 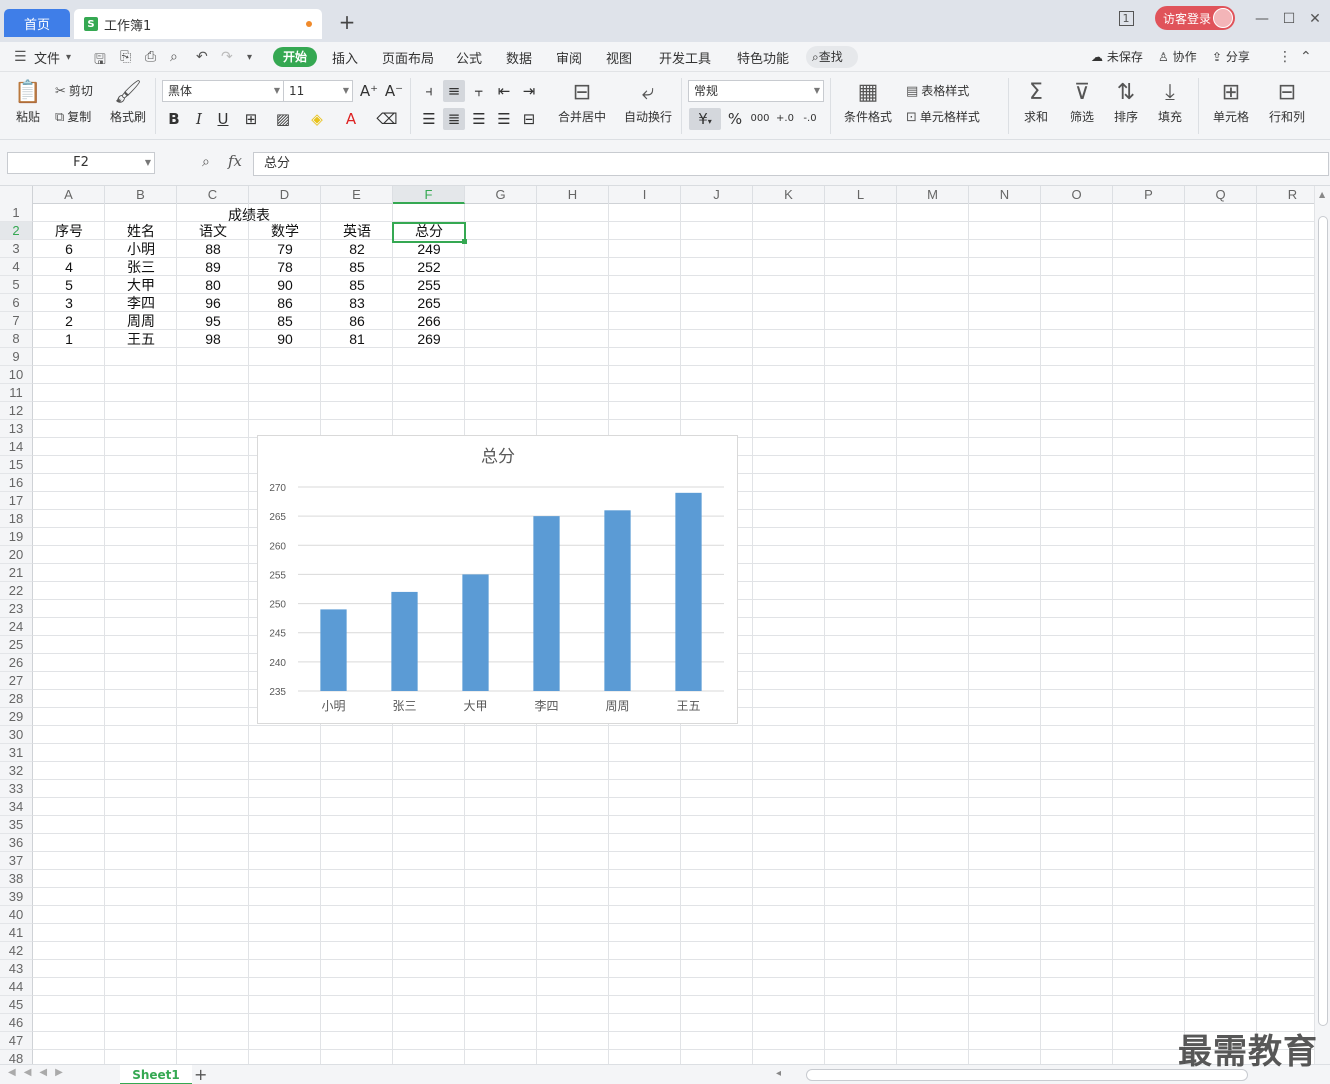 I want to click on cell-e8: 81, so click(x=357, y=339).